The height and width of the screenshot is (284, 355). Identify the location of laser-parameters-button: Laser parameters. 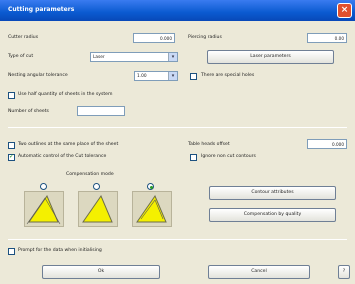
(270, 57).